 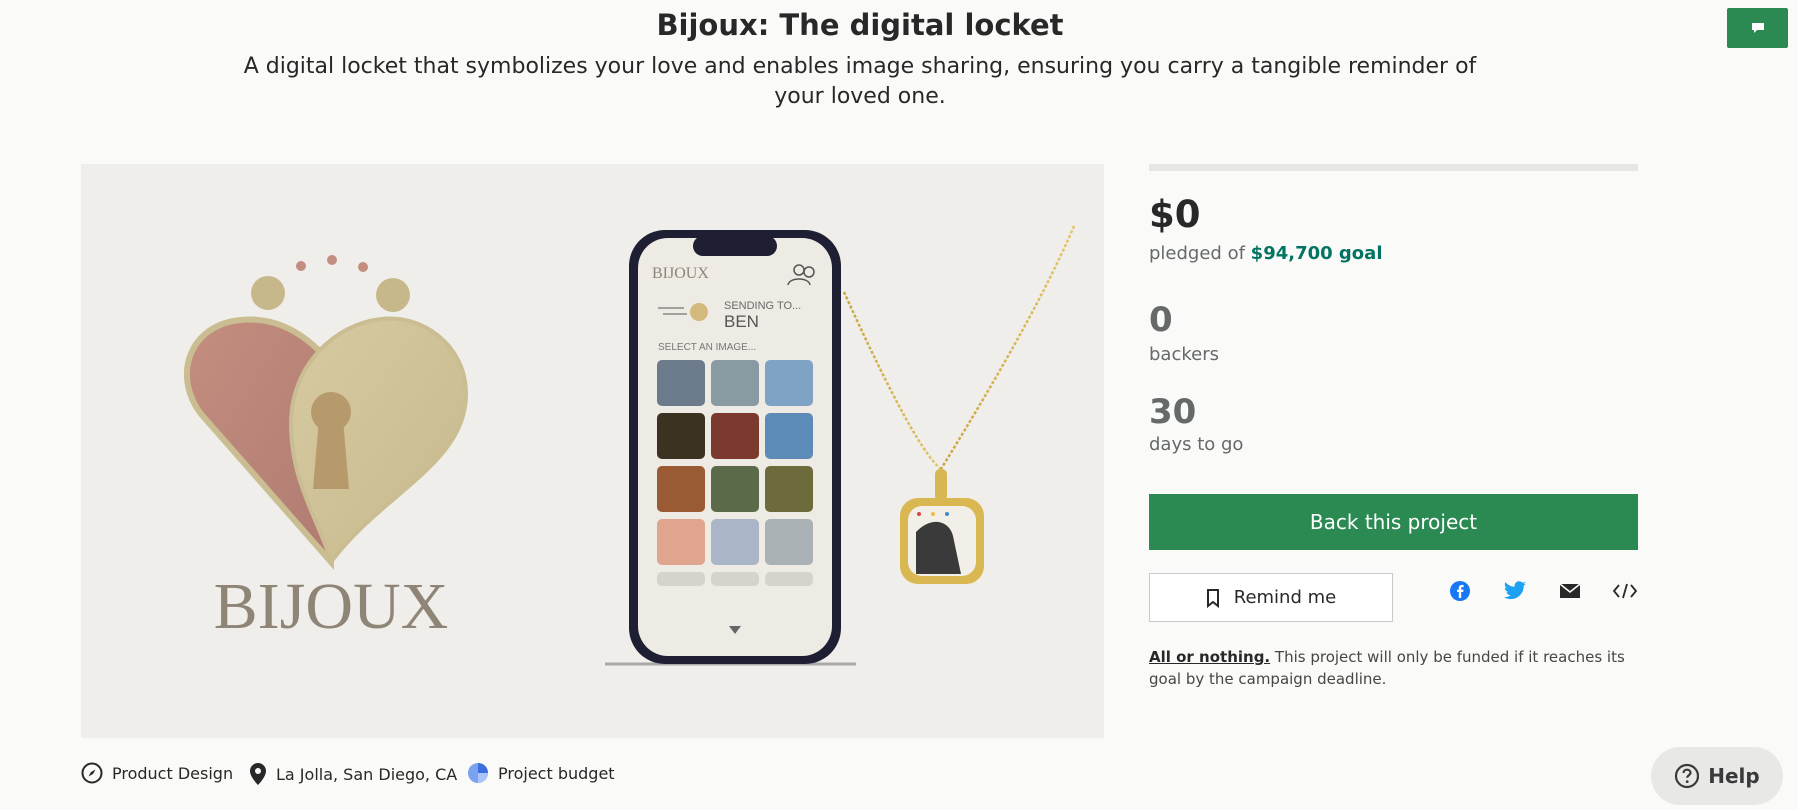 I want to click on share-email-button, so click(x=1570, y=591).